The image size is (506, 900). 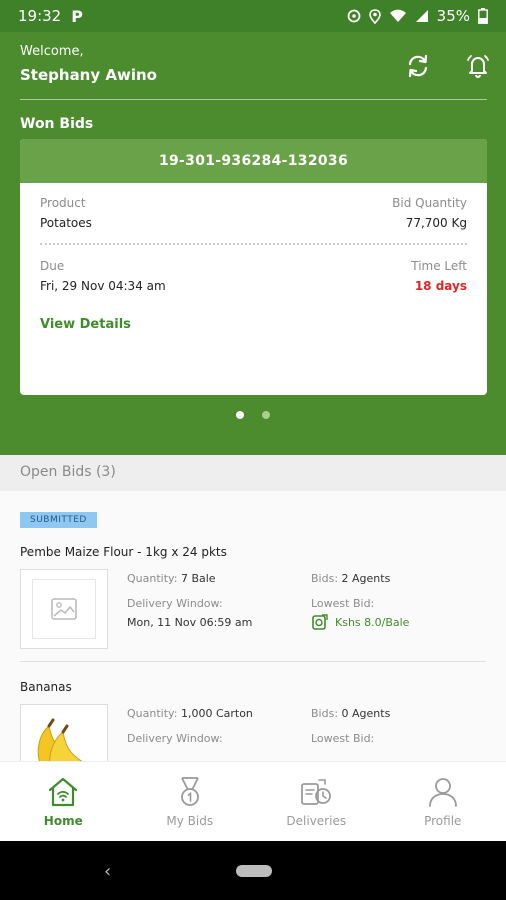 What do you see at coordinates (372, 622) in the screenshot?
I see `lowest-bid-value: Kshs 8.0/Bale` at bounding box center [372, 622].